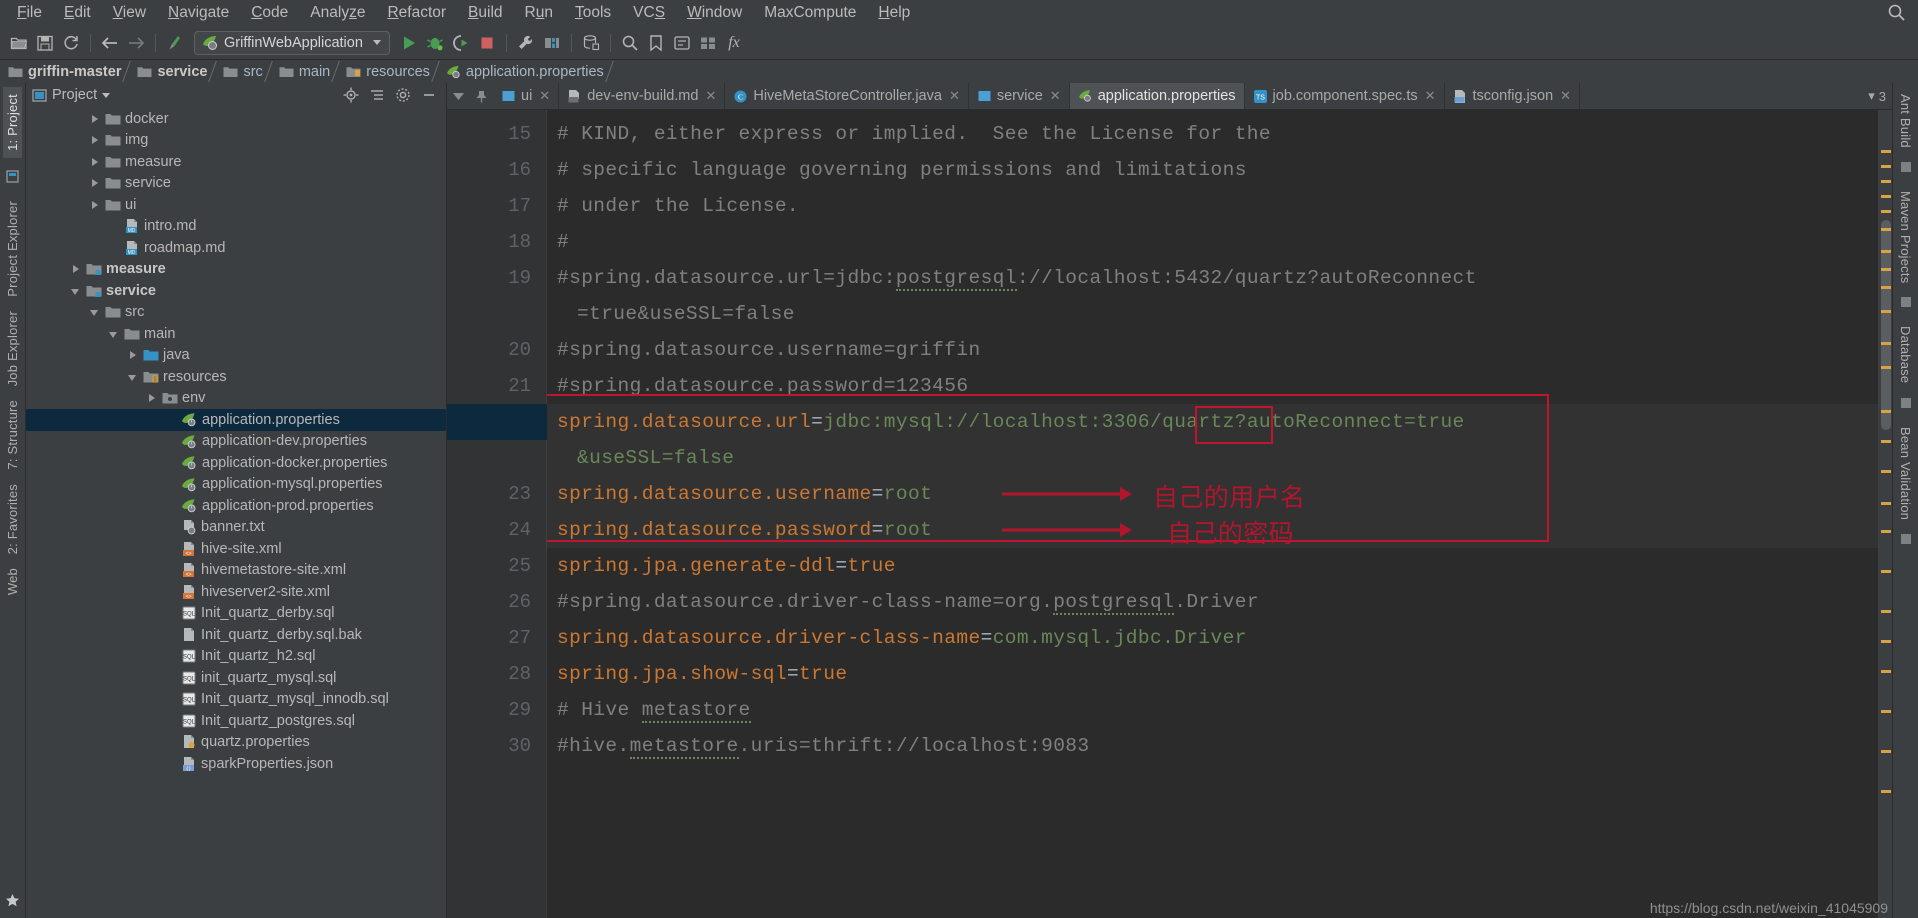 The width and height of the screenshot is (1918, 918). Describe the element at coordinates (110, 43) in the screenshot. I see `back-icon` at that location.